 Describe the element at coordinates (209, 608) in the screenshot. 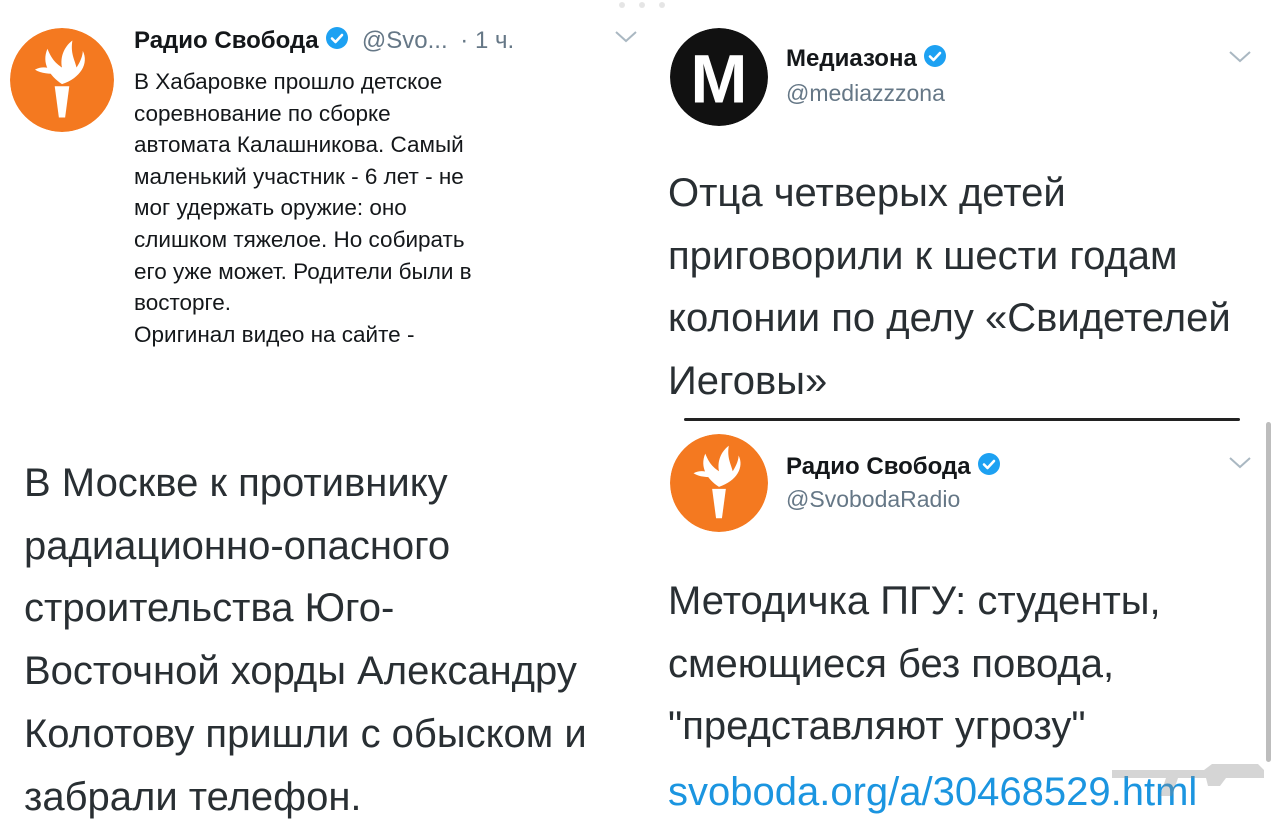

I see `caption-line: строительства Юго-` at that location.